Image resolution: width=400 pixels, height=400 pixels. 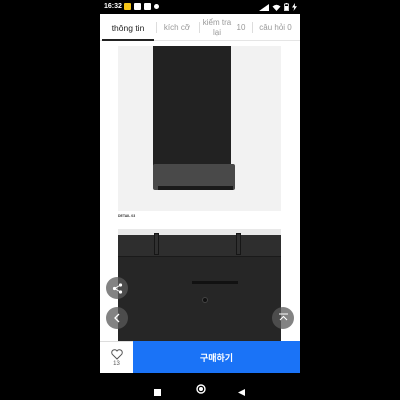 What do you see at coordinates (177, 27) in the screenshot?
I see `tab-size: kích cỡ` at bounding box center [177, 27].